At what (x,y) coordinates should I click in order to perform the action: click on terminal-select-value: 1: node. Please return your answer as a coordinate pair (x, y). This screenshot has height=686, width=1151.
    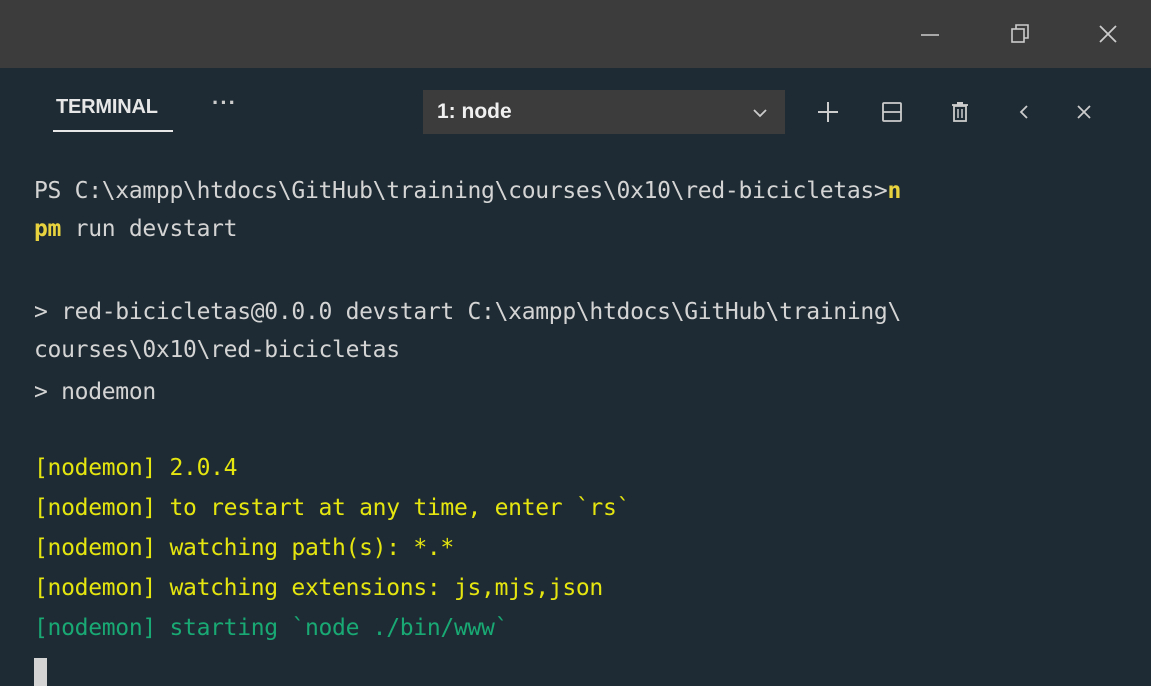
    Looking at the image, I should click on (474, 111).